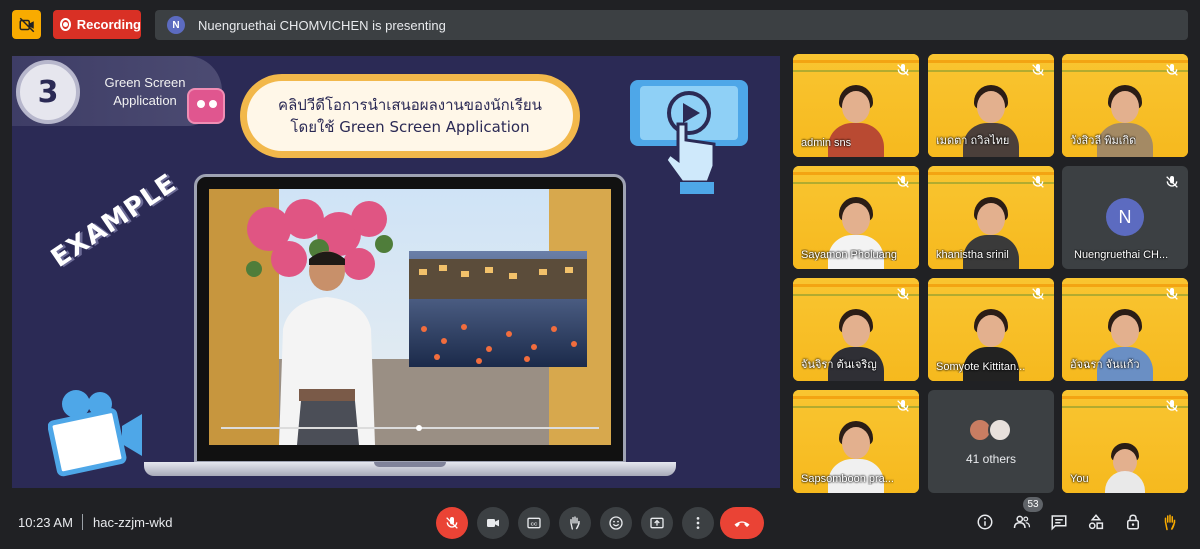 The width and height of the screenshot is (1200, 549). I want to click on present-icon, so click(657, 523).